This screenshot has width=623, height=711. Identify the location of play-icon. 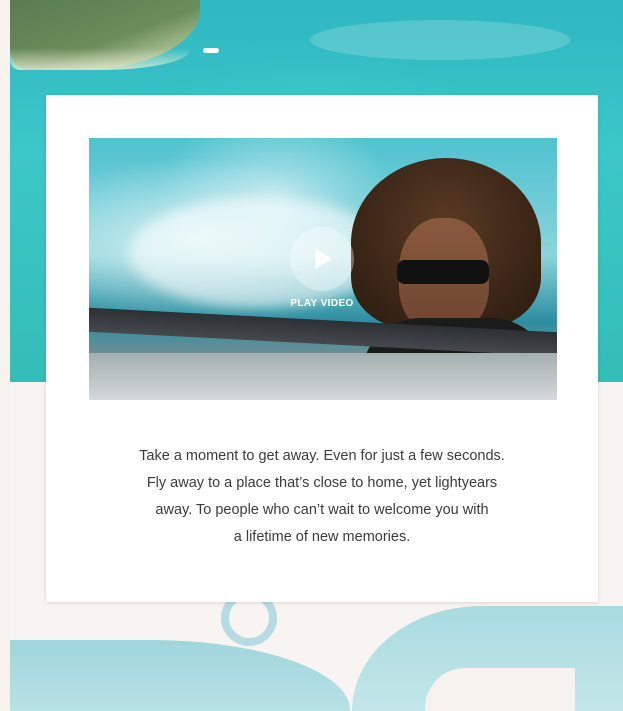
(323, 259).